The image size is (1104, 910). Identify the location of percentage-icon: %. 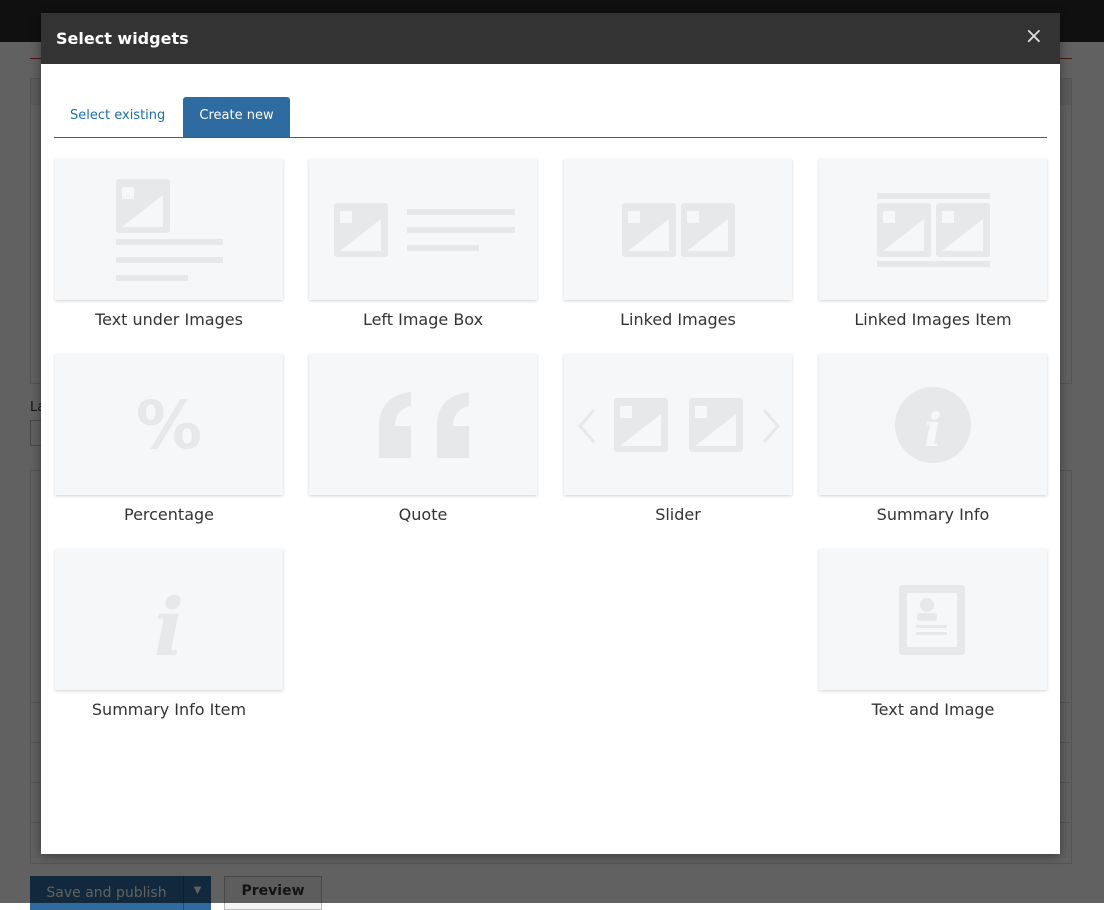
(169, 425).